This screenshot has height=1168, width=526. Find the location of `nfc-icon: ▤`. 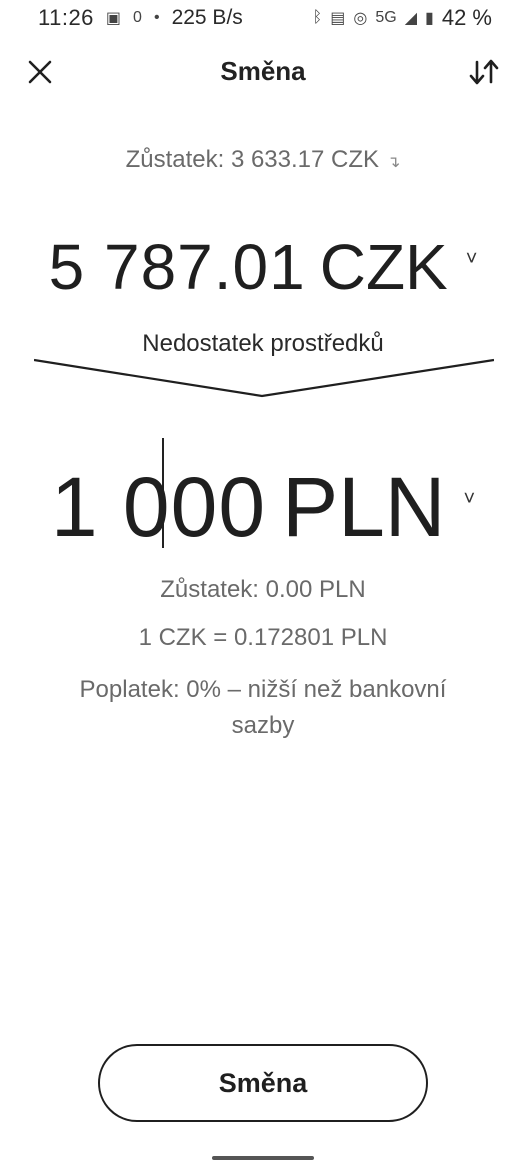

nfc-icon: ▤ is located at coordinates (338, 18).